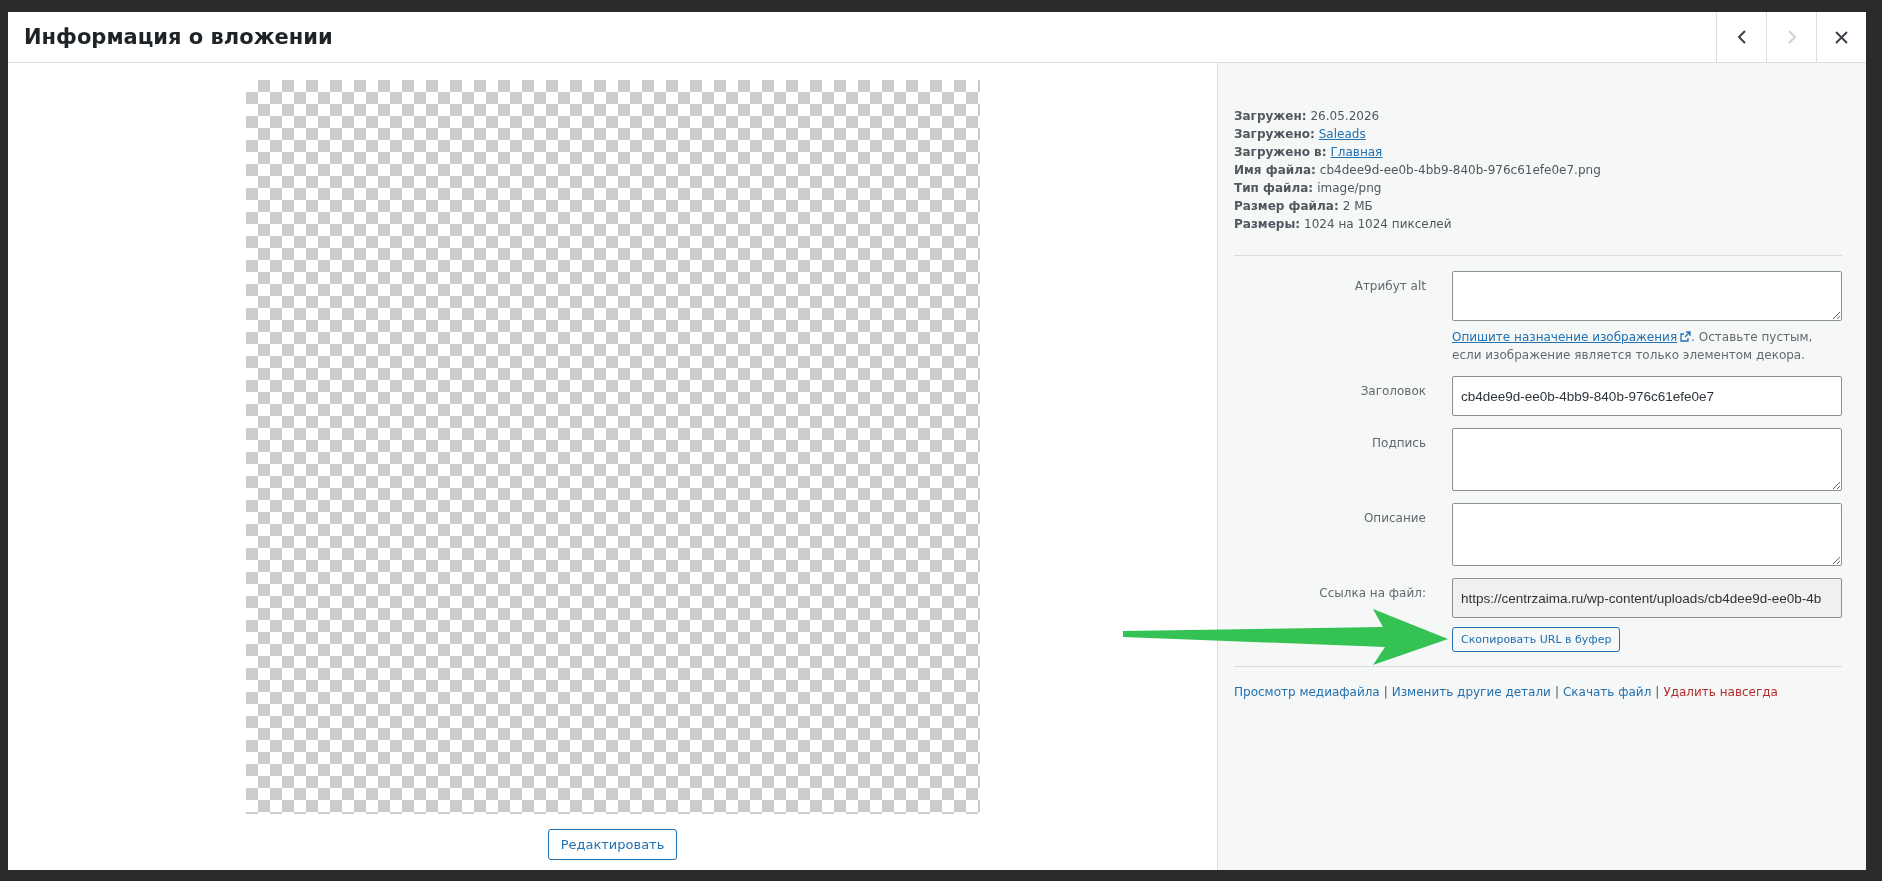 The height and width of the screenshot is (881, 1882). Describe the element at coordinates (1270, 116) in the screenshot. I see `detail-label: Загружен:` at that location.